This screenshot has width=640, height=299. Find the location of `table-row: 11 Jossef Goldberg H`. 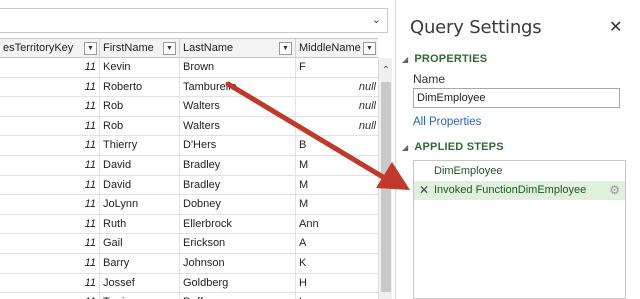

table-row: 11 Jossef Goldberg H is located at coordinates (189, 283).